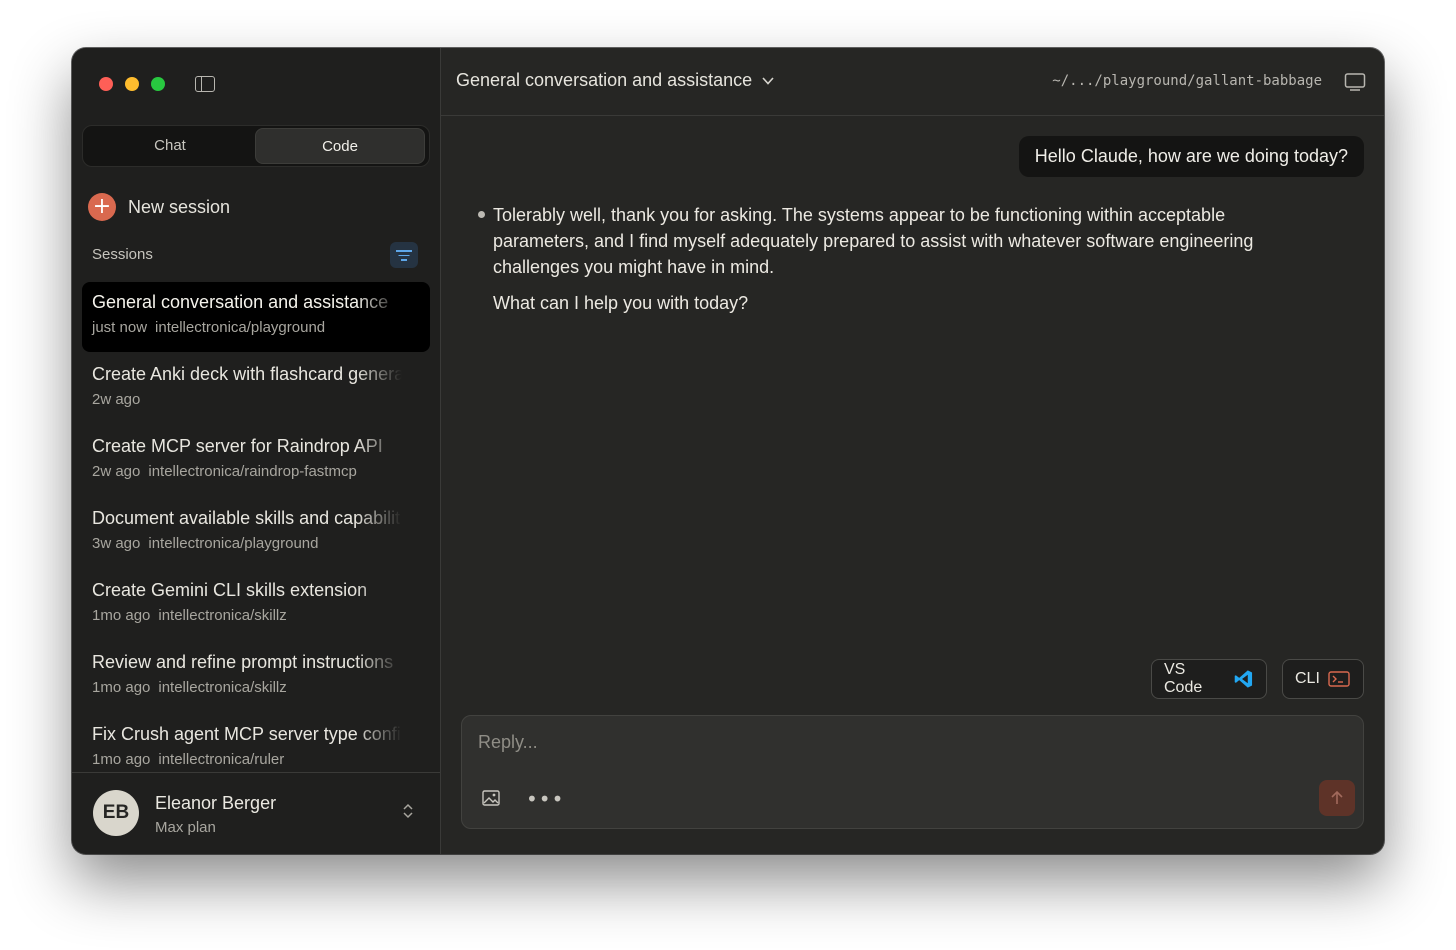 Image resolution: width=1456 pixels, height=950 pixels. I want to click on sessions-heading: Sessions, so click(122, 254).